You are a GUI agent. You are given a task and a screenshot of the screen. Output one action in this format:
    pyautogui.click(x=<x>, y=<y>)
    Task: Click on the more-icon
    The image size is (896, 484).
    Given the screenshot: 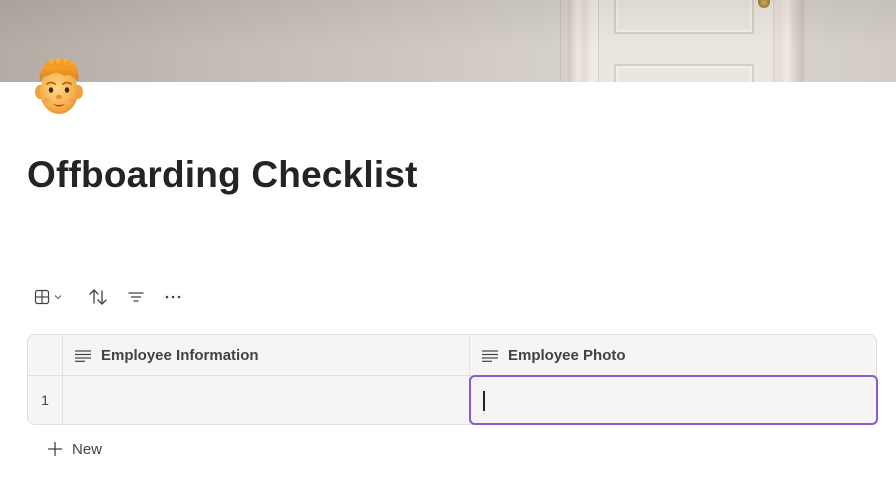 What is the action you would take?
    pyautogui.click(x=173, y=297)
    